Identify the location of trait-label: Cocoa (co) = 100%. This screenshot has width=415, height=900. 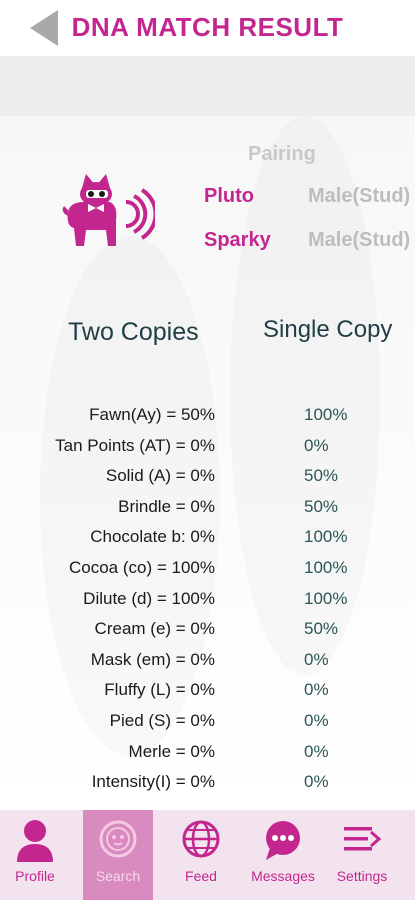
(142, 567).